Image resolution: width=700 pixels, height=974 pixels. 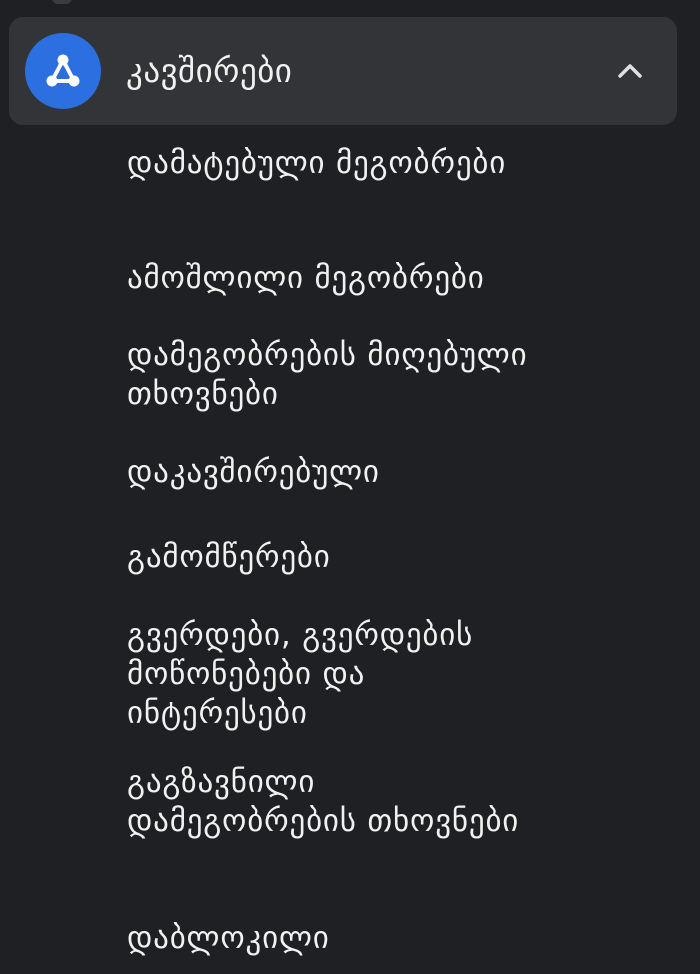 What do you see at coordinates (62, 2) in the screenshot?
I see `scroll-edge-indicator` at bounding box center [62, 2].